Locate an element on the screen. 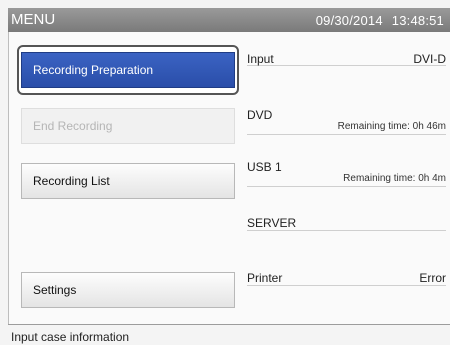  time-text: 13:48:51 is located at coordinates (417, 20).